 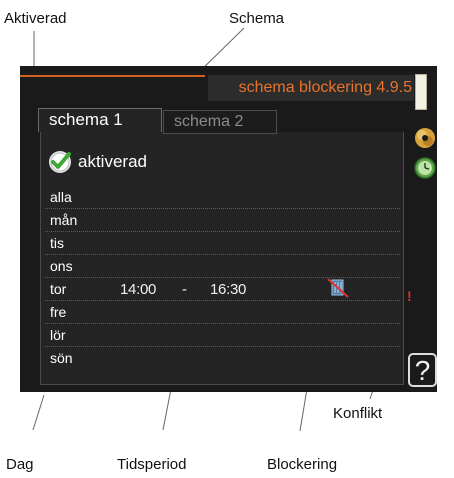 What do you see at coordinates (222, 335) in the screenshot?
I see `day-row-lor: lör` at bounding box center [222, 335].